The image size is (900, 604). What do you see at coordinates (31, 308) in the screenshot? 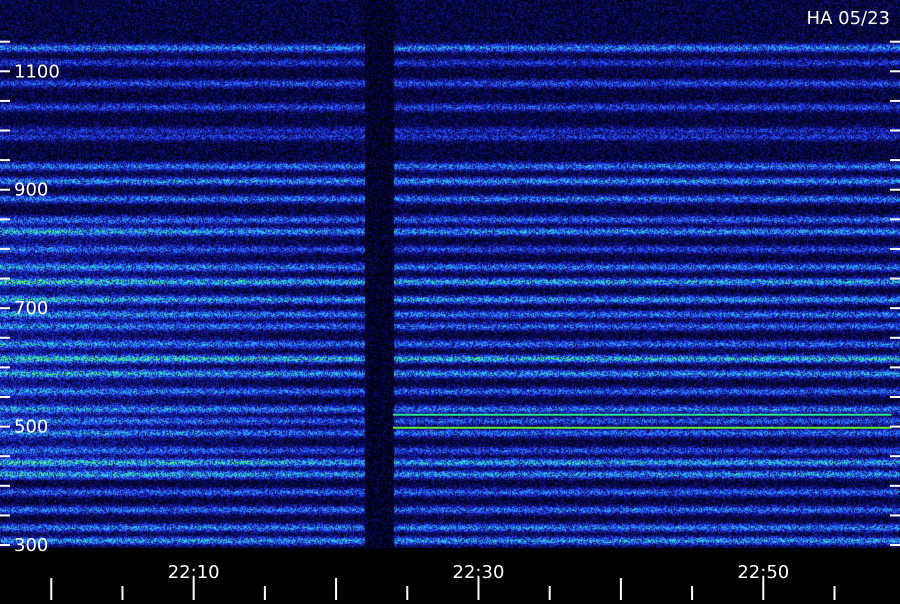
I see `y-tick-label: 700` at bounding box center [31, 308].